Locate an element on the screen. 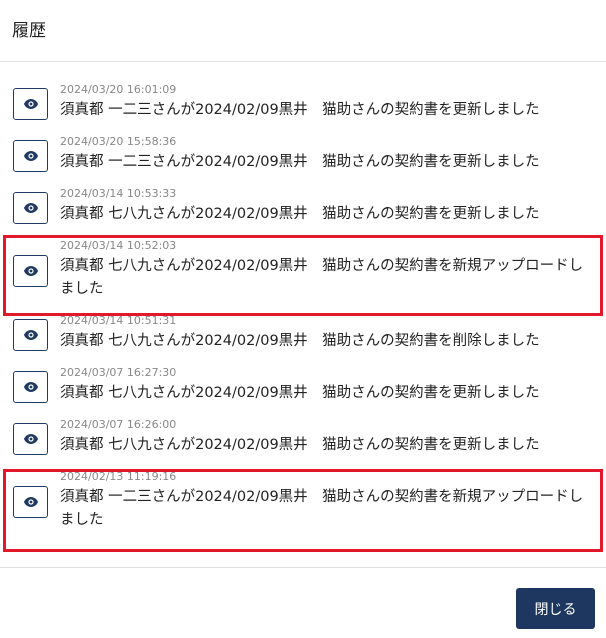 The width and height of the screenshot is (606, 638). footer-divider is located at coordinates (303, 567).